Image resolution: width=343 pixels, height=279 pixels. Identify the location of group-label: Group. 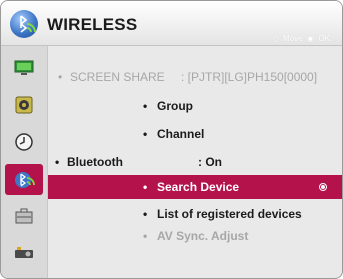
(175, 106).